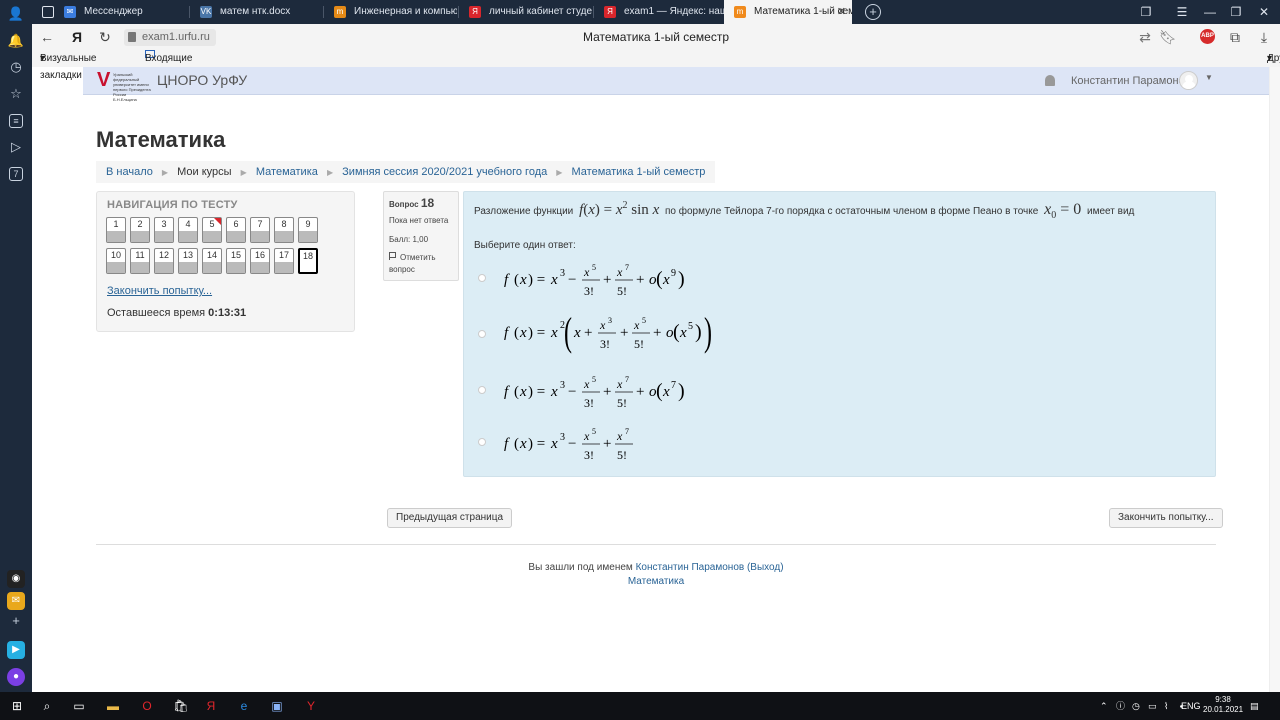 This screenshot has width=1280, height=720. Describe the element at coordinates (164, 230) in the screenshot. I see `quiz-nav-button: 3` at that location.